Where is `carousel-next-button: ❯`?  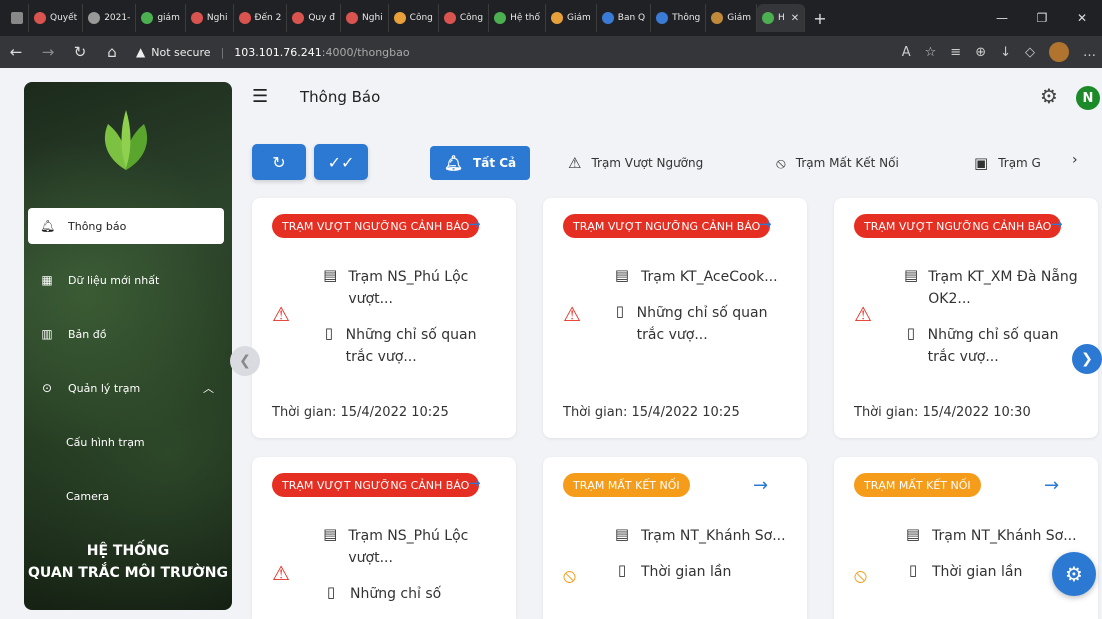
carousel-next-button: ❯ is located at coordinates (1087, 359).